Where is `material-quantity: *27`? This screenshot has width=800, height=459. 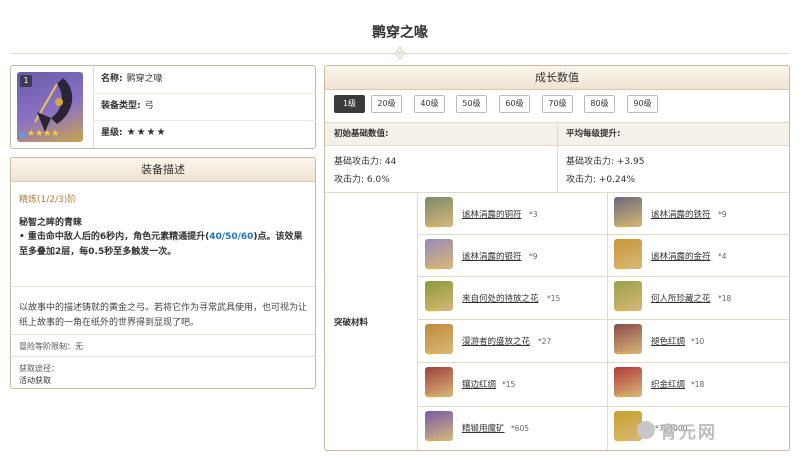 material-quantity: *27 is located at coordinates (545, 341).